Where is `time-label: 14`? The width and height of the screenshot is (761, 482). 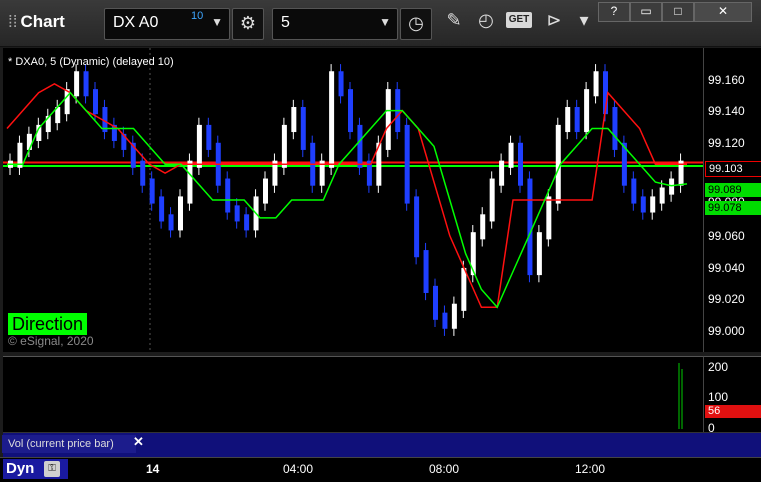 time-label: 14 is located at coordinates (153, 469).